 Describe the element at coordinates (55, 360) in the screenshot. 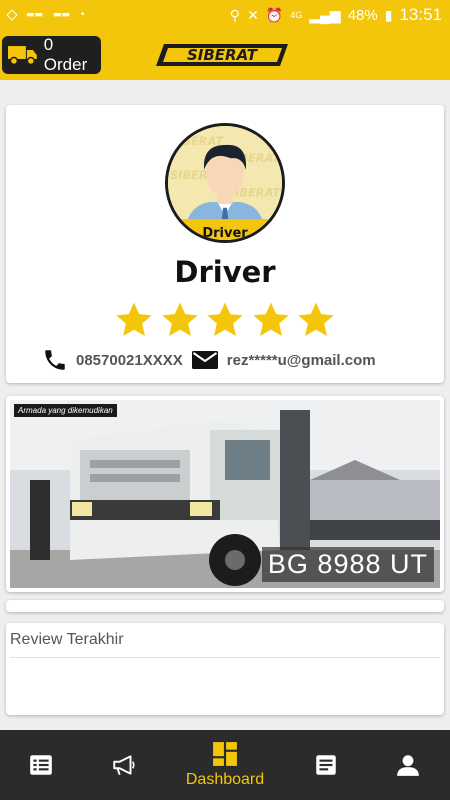

I see `phone-icon` at that location.